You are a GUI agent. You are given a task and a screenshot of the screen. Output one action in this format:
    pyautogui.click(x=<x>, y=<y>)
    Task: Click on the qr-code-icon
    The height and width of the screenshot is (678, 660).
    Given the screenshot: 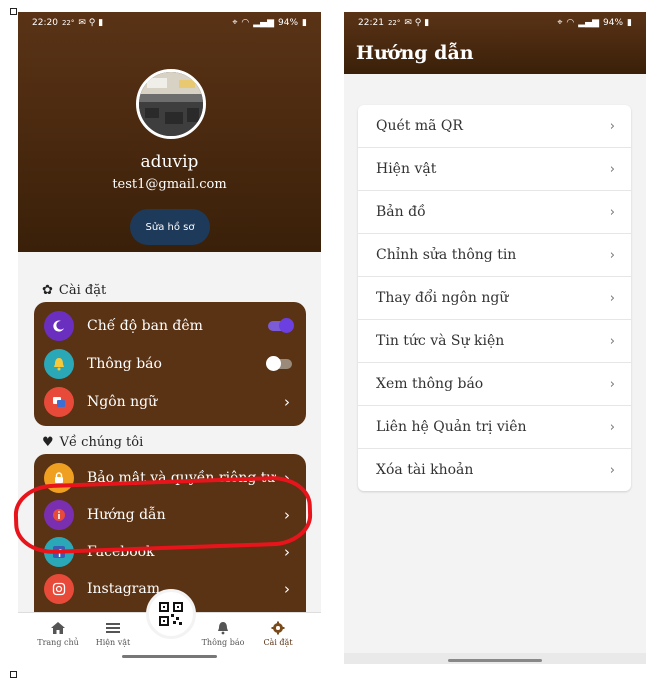 What is the action you would take?
    pyautogui.click(x=171, y=614)
    